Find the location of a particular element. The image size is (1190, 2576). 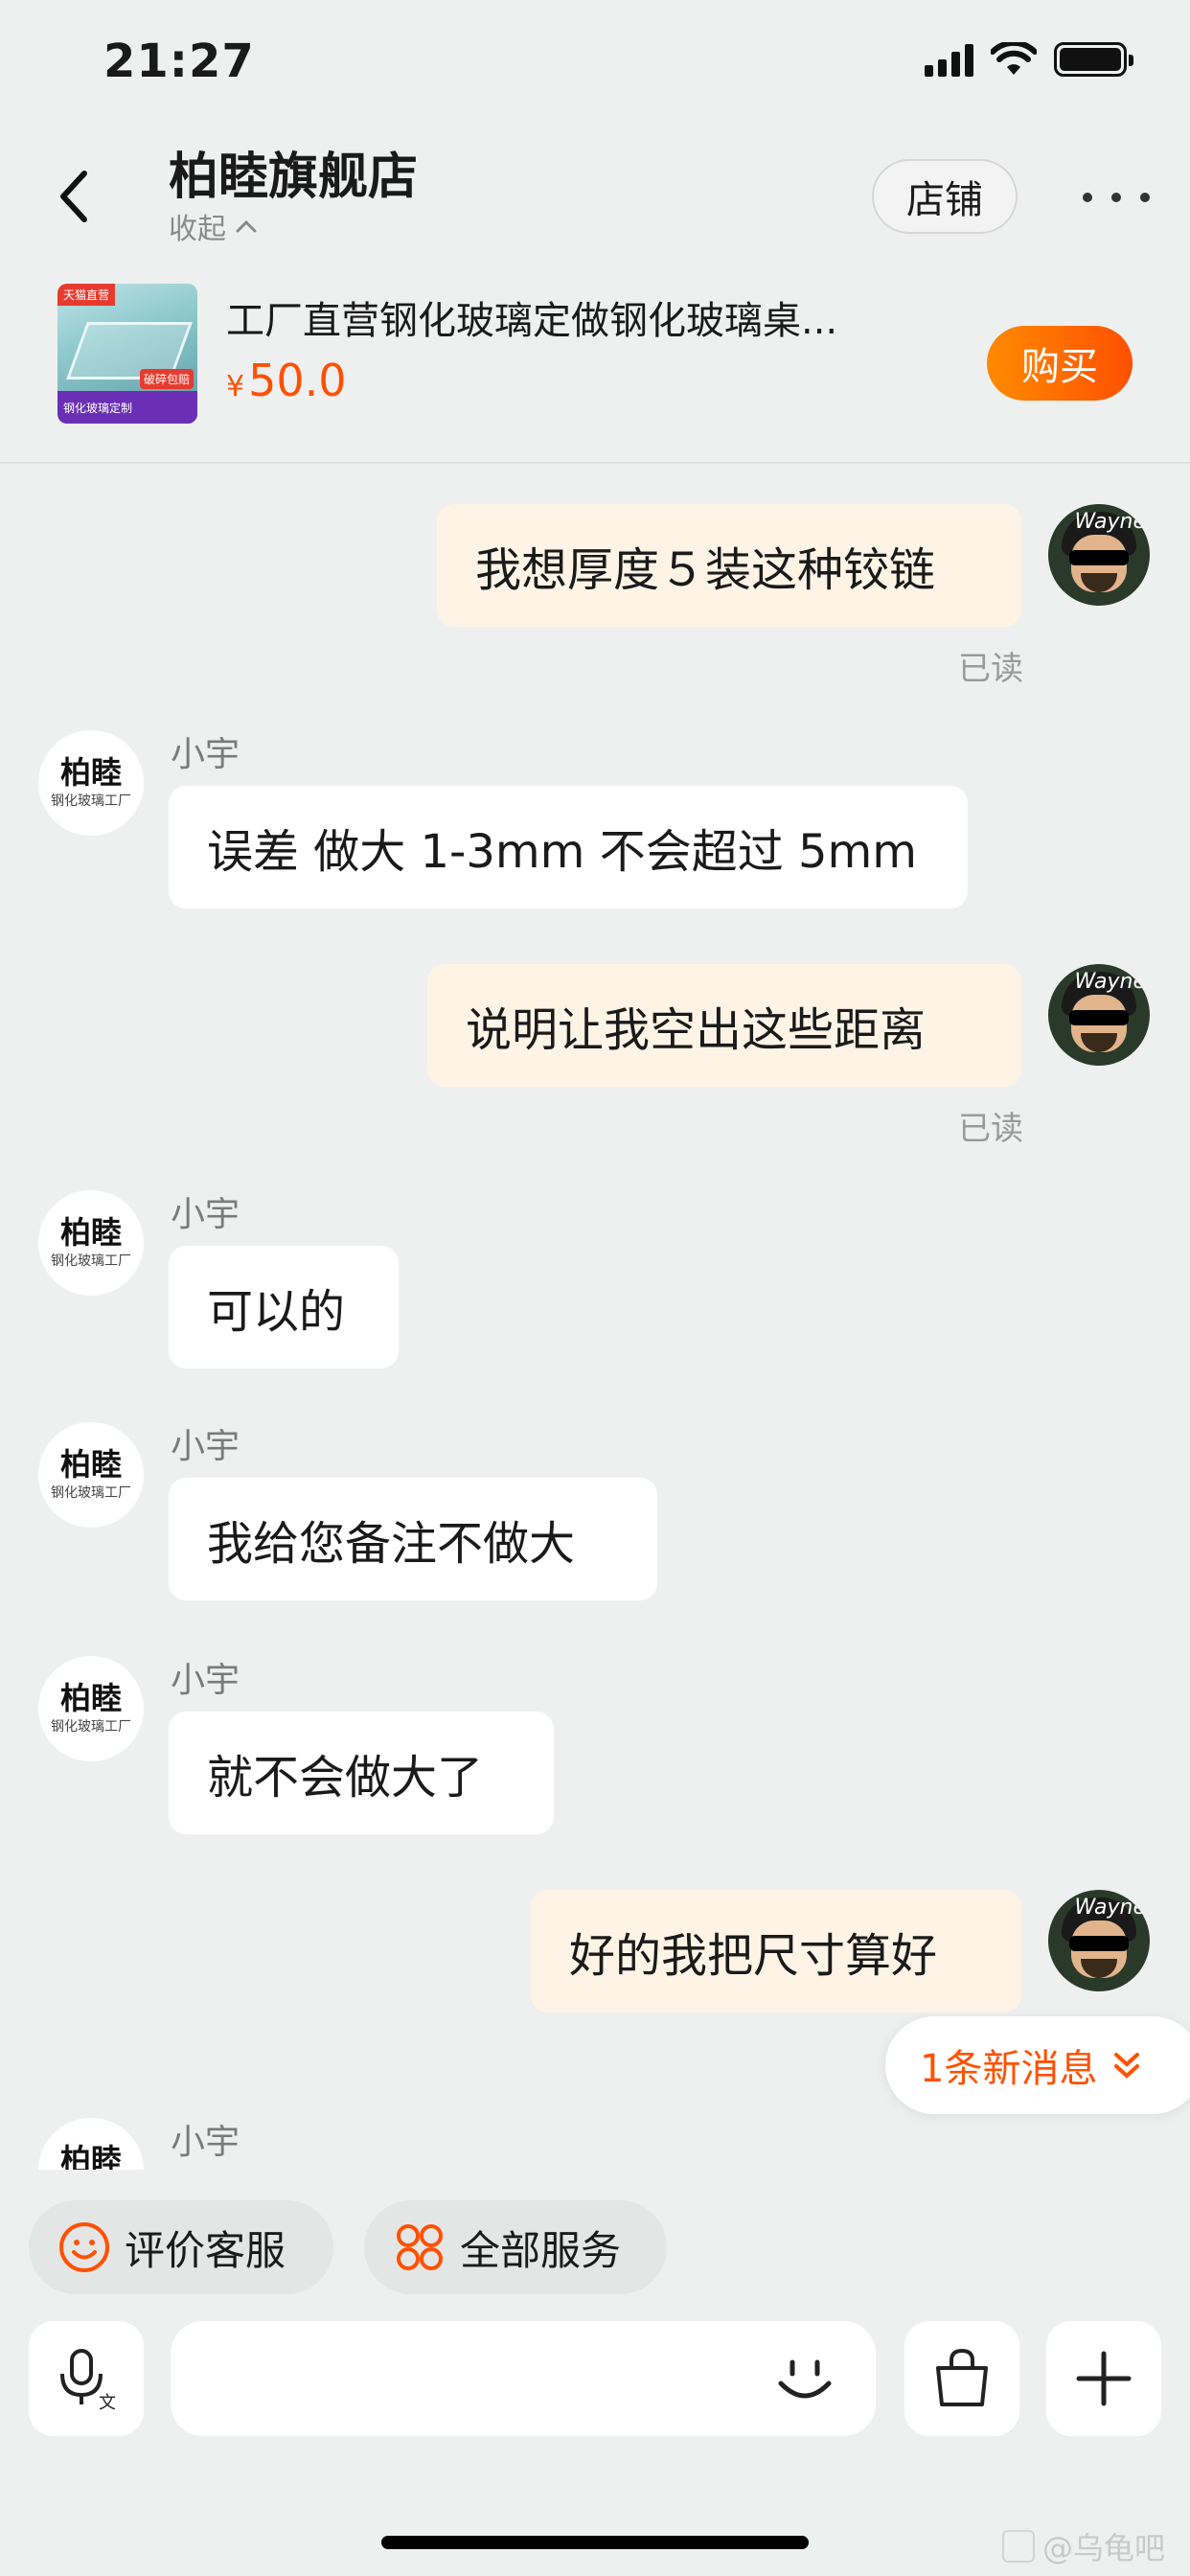

message-bubble-received: 我给您备注不做大 is located at coordinates (413, 1539).